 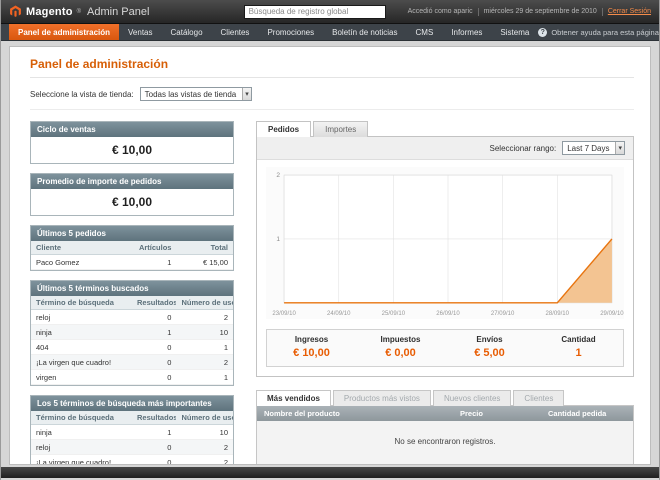 I want to click on stat-envios: Envíos € 5,00, so click(x=489, y=348).